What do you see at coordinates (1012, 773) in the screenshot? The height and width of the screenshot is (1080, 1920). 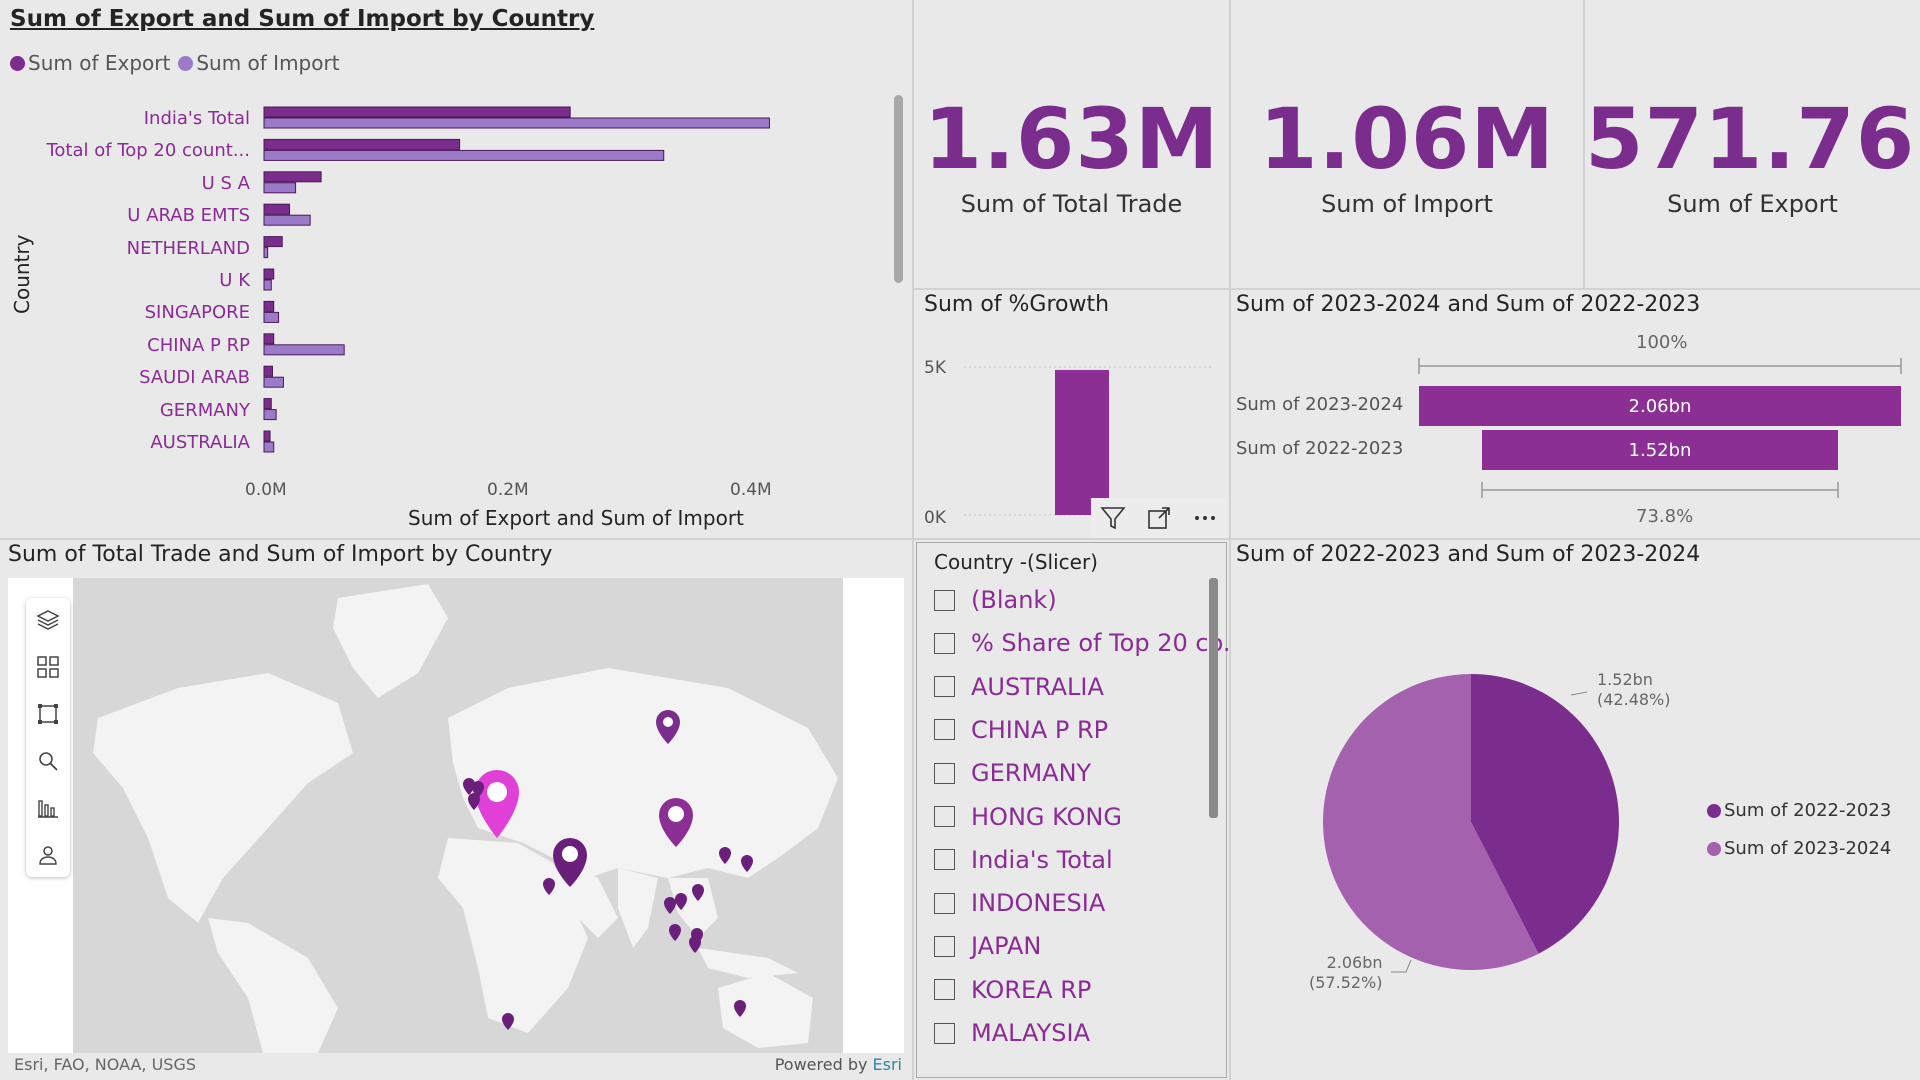 I see `slicer-item: GERMANY` at bounding box center [1012, 773].